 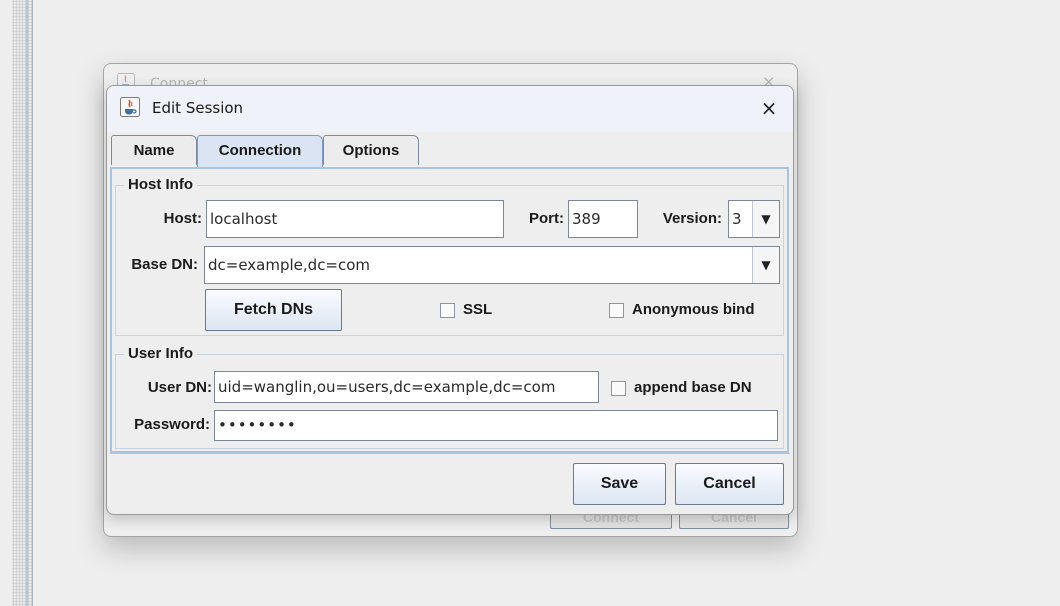 What do you see at coordinates (693, 387) in the screenshot?
I see `append-base-dn-label: append base DN` at bounding box center [693, 387].